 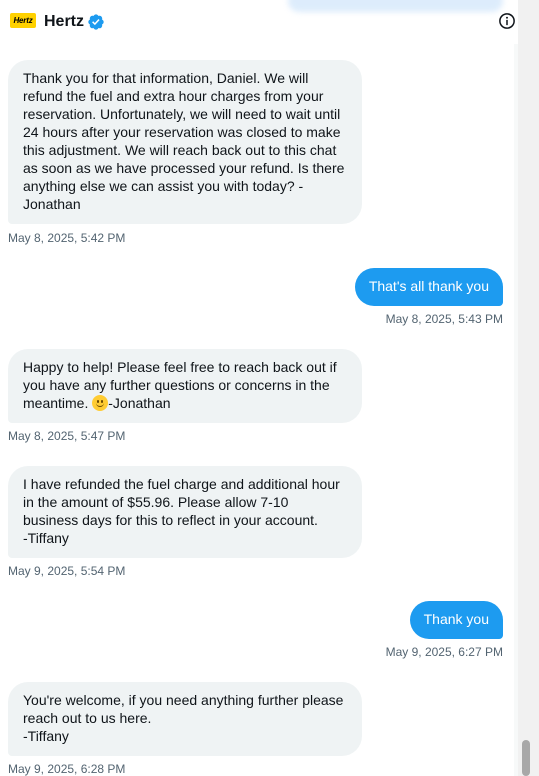 What do you see at coordinates (67, 571) in the screenshot?
I see `message-timestamp: May 9, 2025, 5:54 PM` at bounding box center [67, 571].